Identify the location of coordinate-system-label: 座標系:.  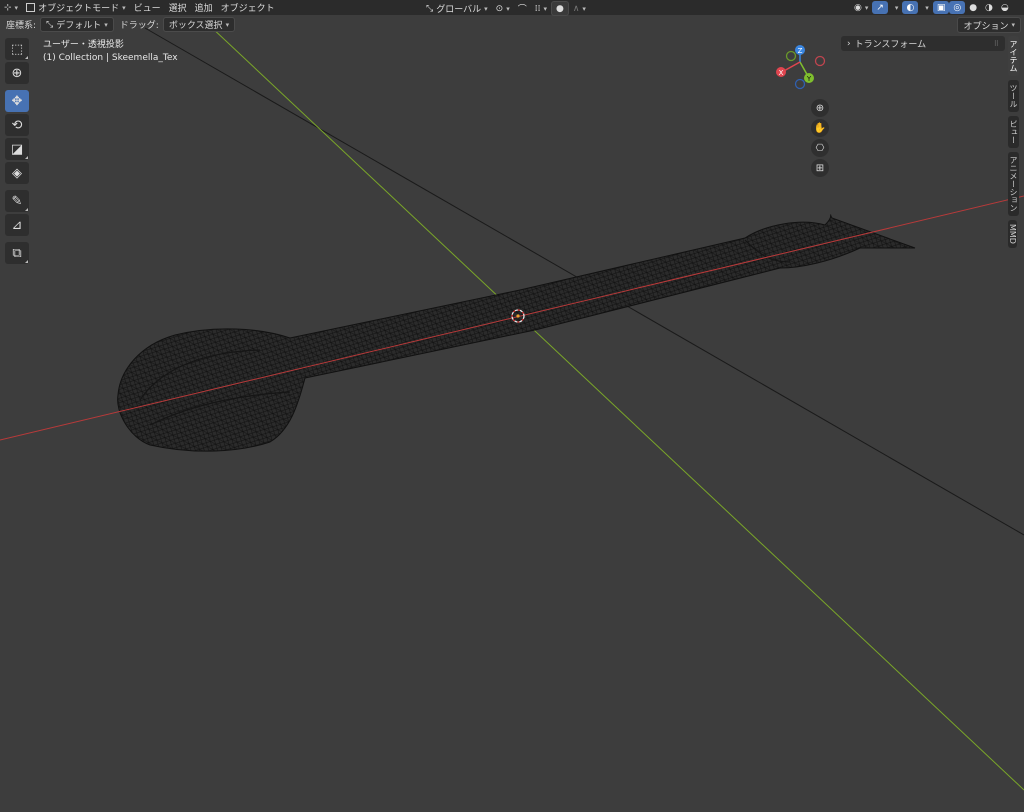
(21, 26).